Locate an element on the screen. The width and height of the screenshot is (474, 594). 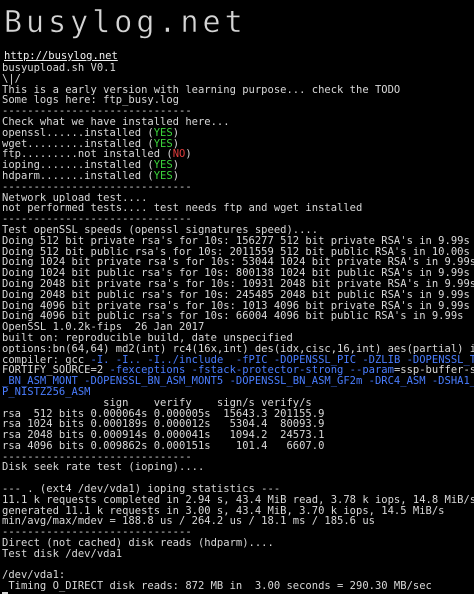
output-line: busyupload.sh V0.1 is located at coordinates (59, 68).